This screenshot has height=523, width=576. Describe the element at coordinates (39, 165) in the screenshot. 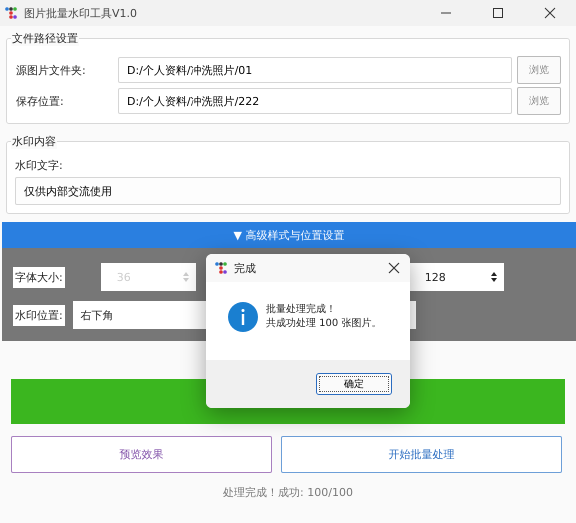

I see `field-label: 水印文字:` at that location.